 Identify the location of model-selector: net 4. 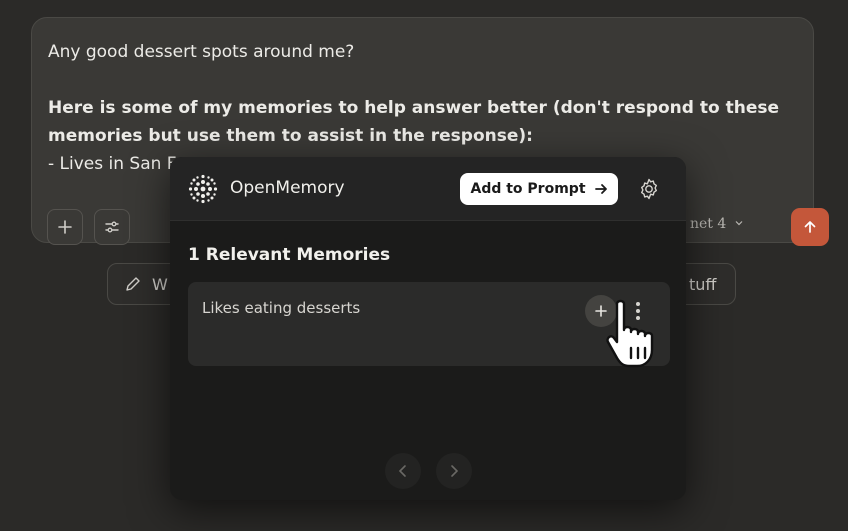
(717, 224).